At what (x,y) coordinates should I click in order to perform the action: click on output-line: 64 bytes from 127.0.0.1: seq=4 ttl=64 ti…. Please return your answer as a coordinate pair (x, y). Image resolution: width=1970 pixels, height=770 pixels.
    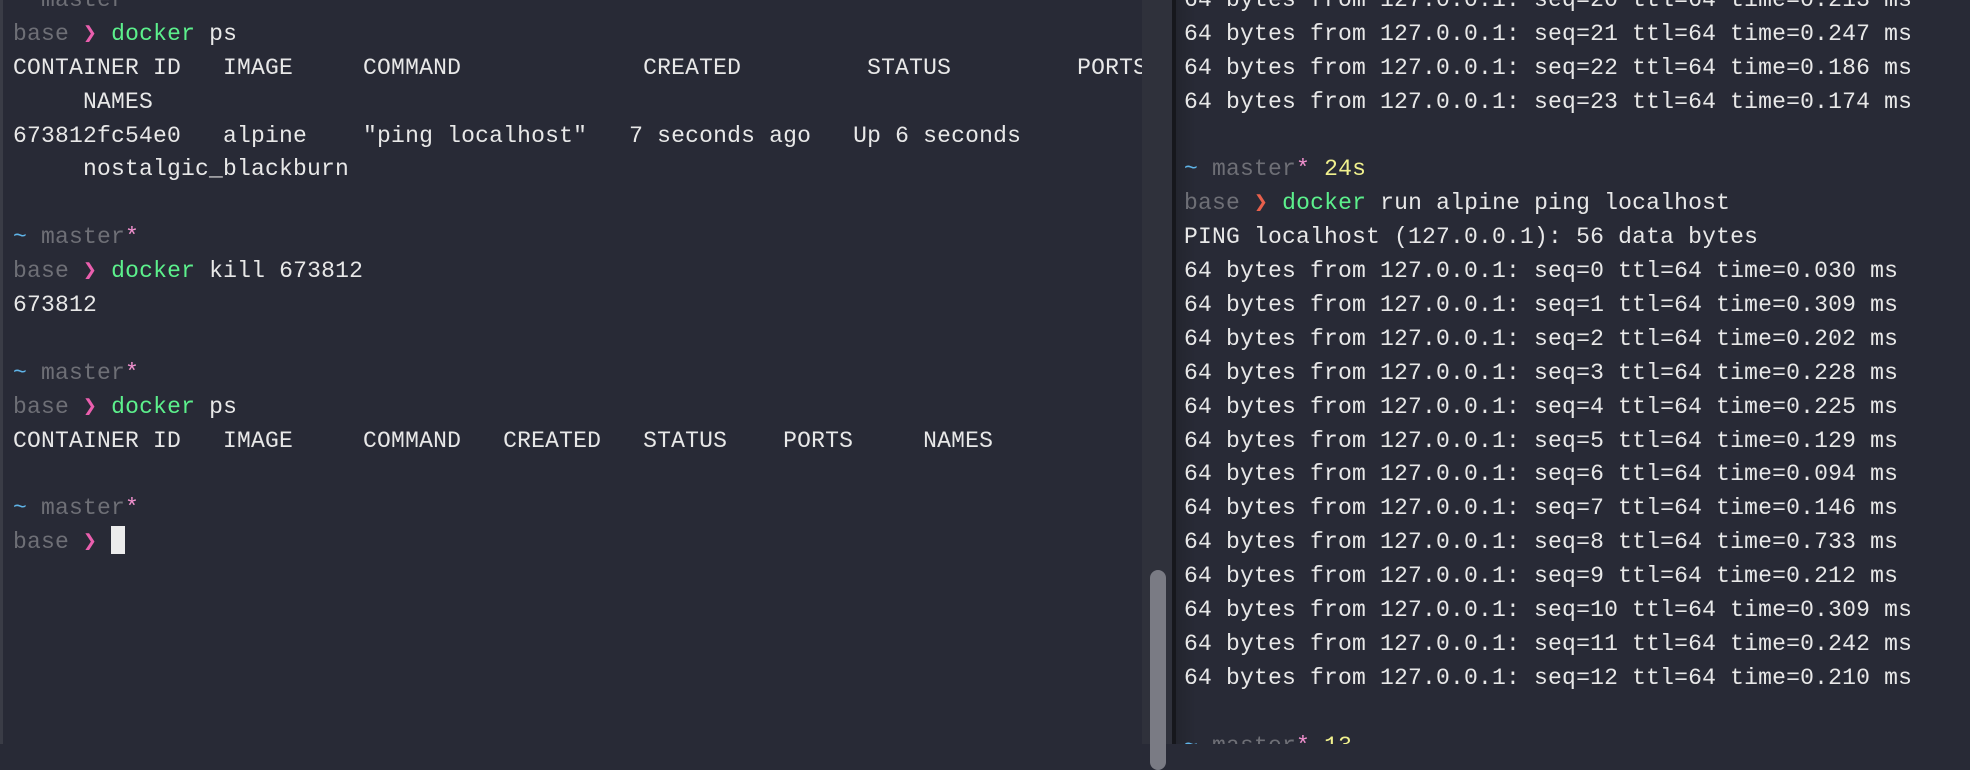
    Looking at the image, I should click on (1541, 406).